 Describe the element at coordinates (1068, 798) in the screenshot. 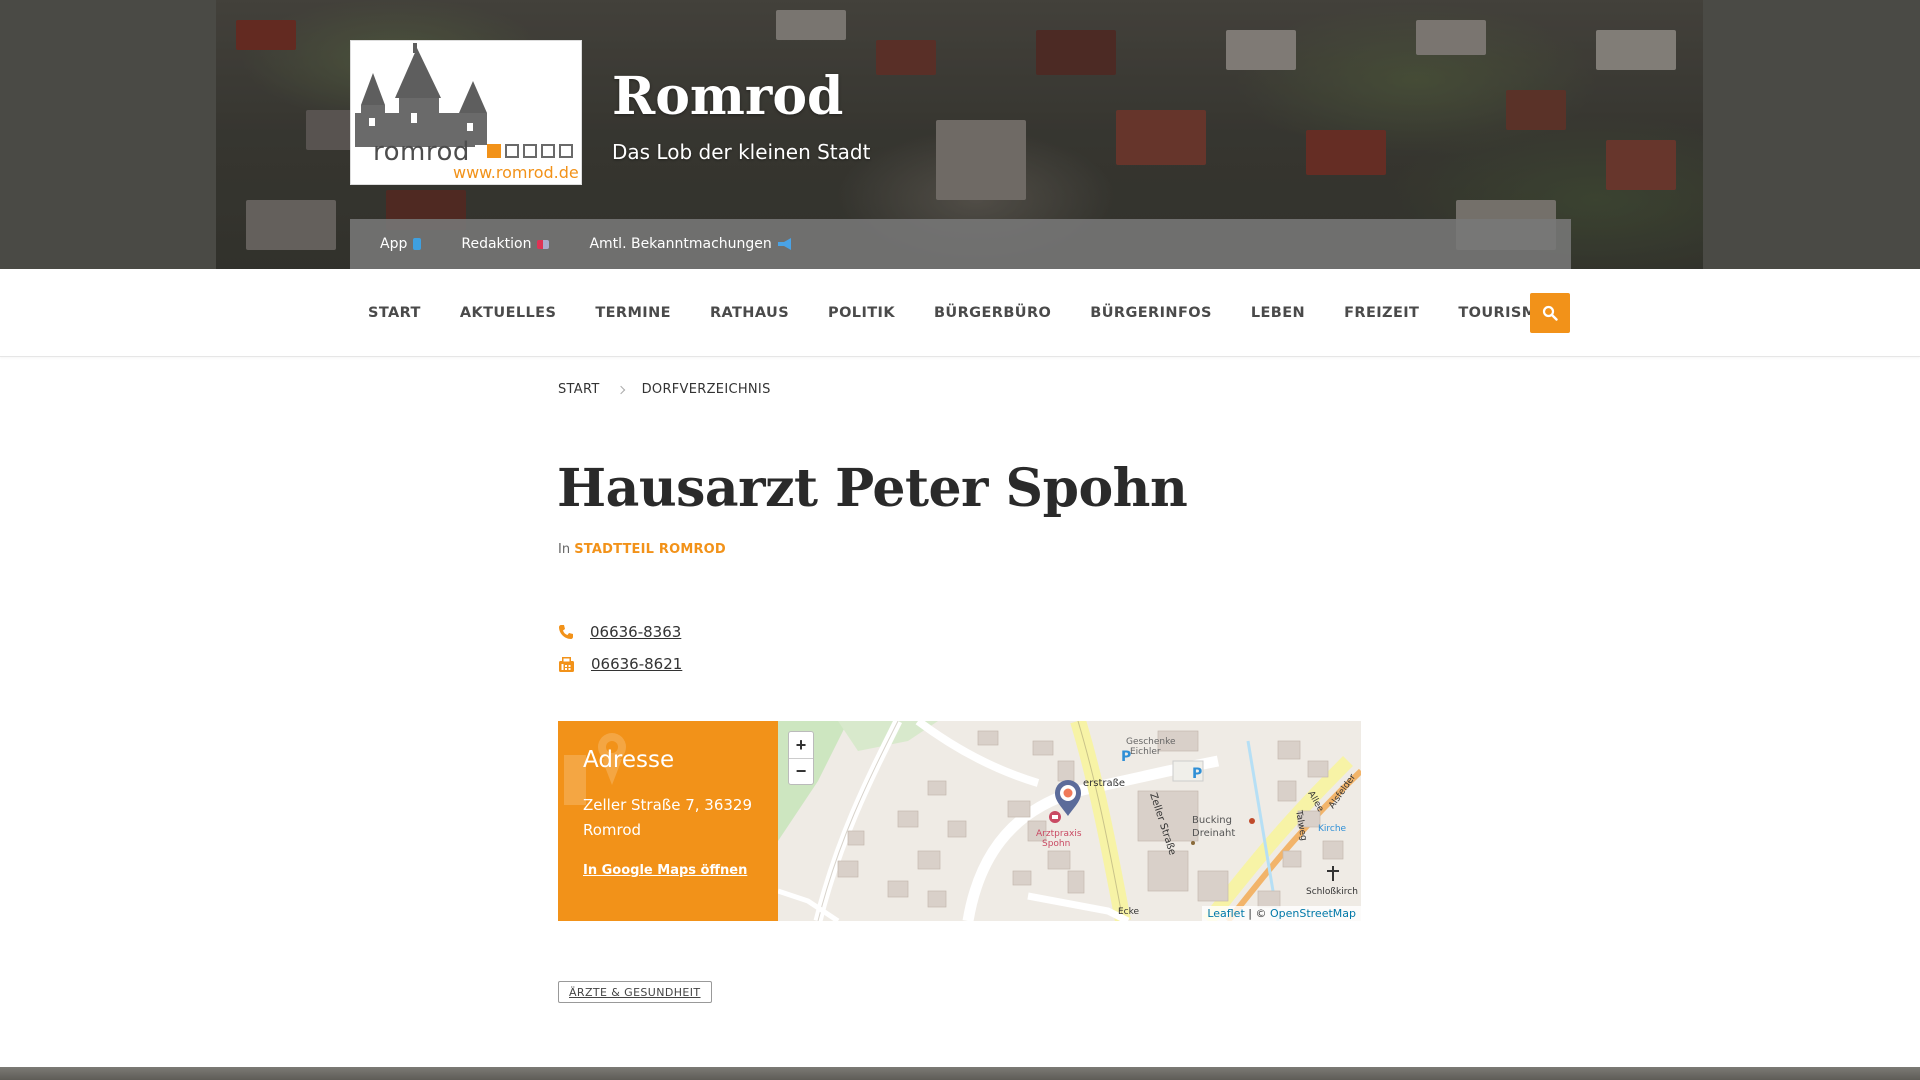

I see `map-marker-icon` at that location.